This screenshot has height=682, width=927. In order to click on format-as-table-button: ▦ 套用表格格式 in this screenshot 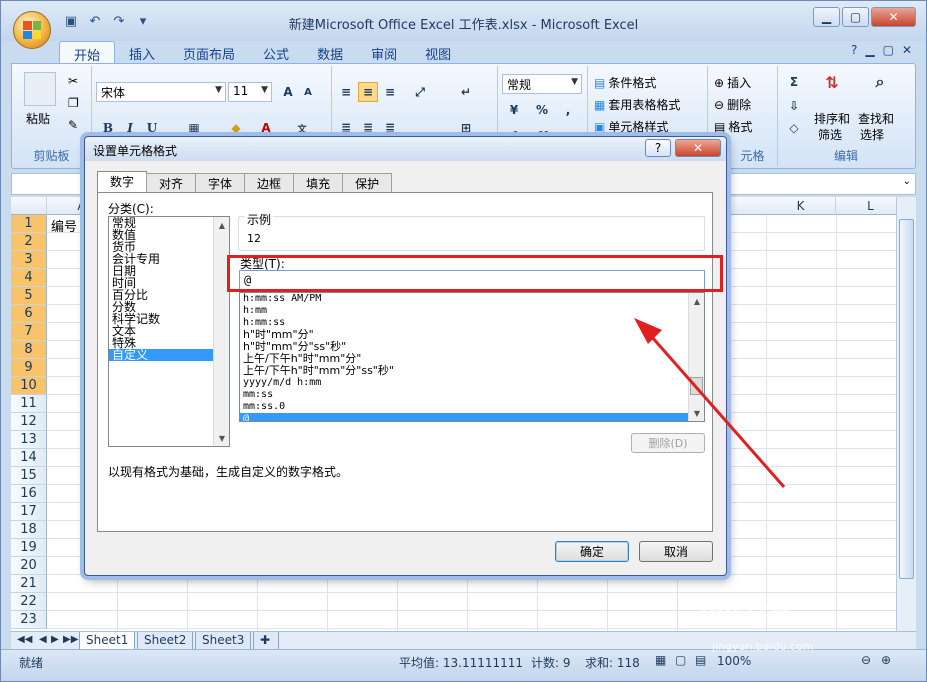, I will do `click(637, 104)`.